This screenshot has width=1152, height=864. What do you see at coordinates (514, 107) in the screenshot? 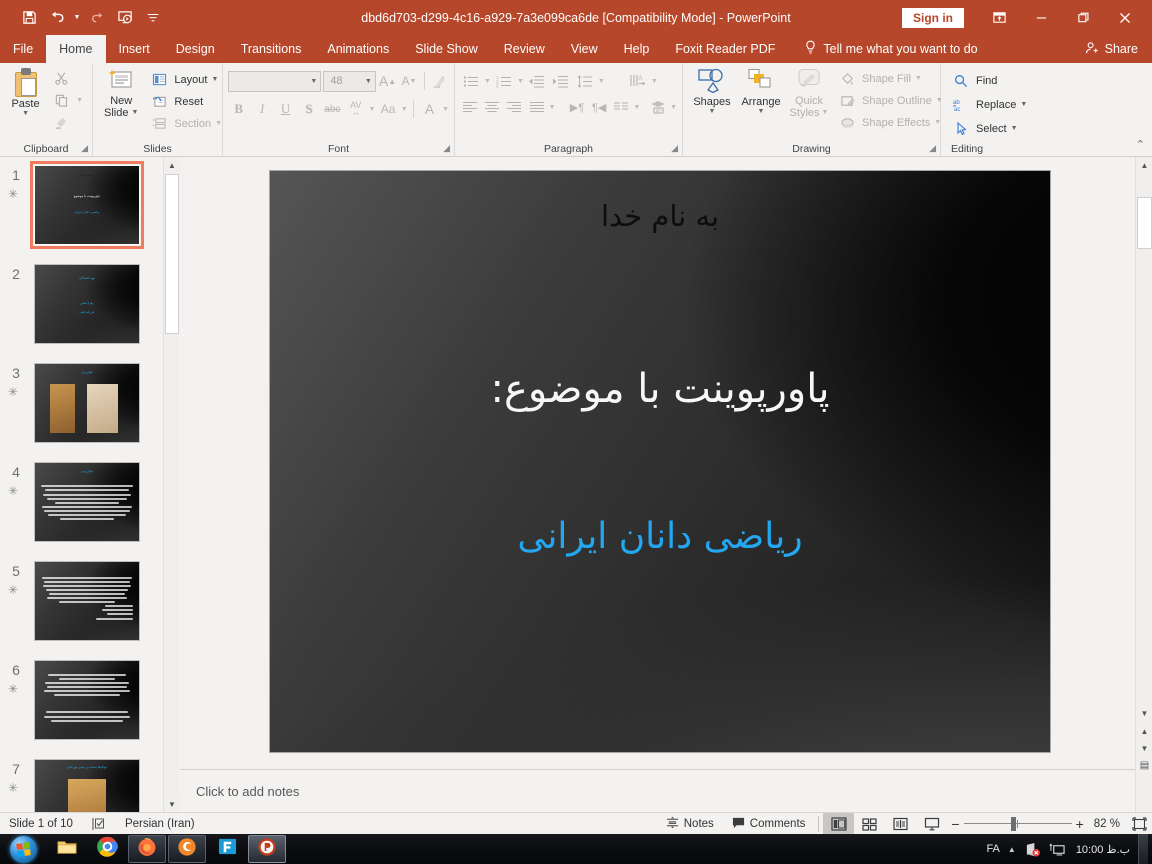
I see `align-right-button` at bounding box center [514, 107].